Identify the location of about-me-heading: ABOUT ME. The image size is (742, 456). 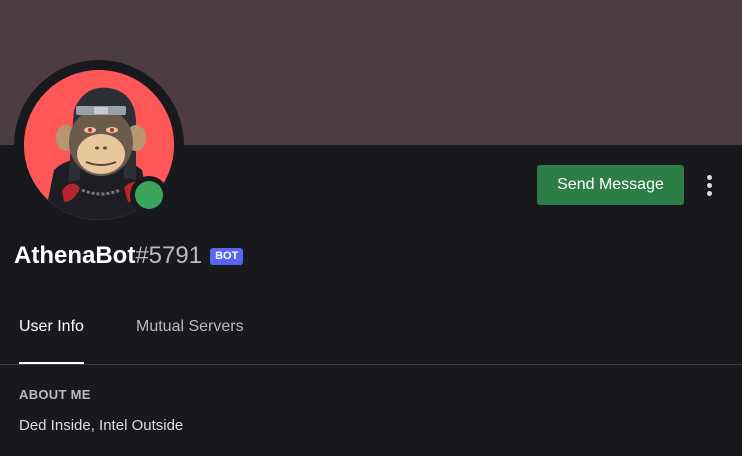
(55, 394).